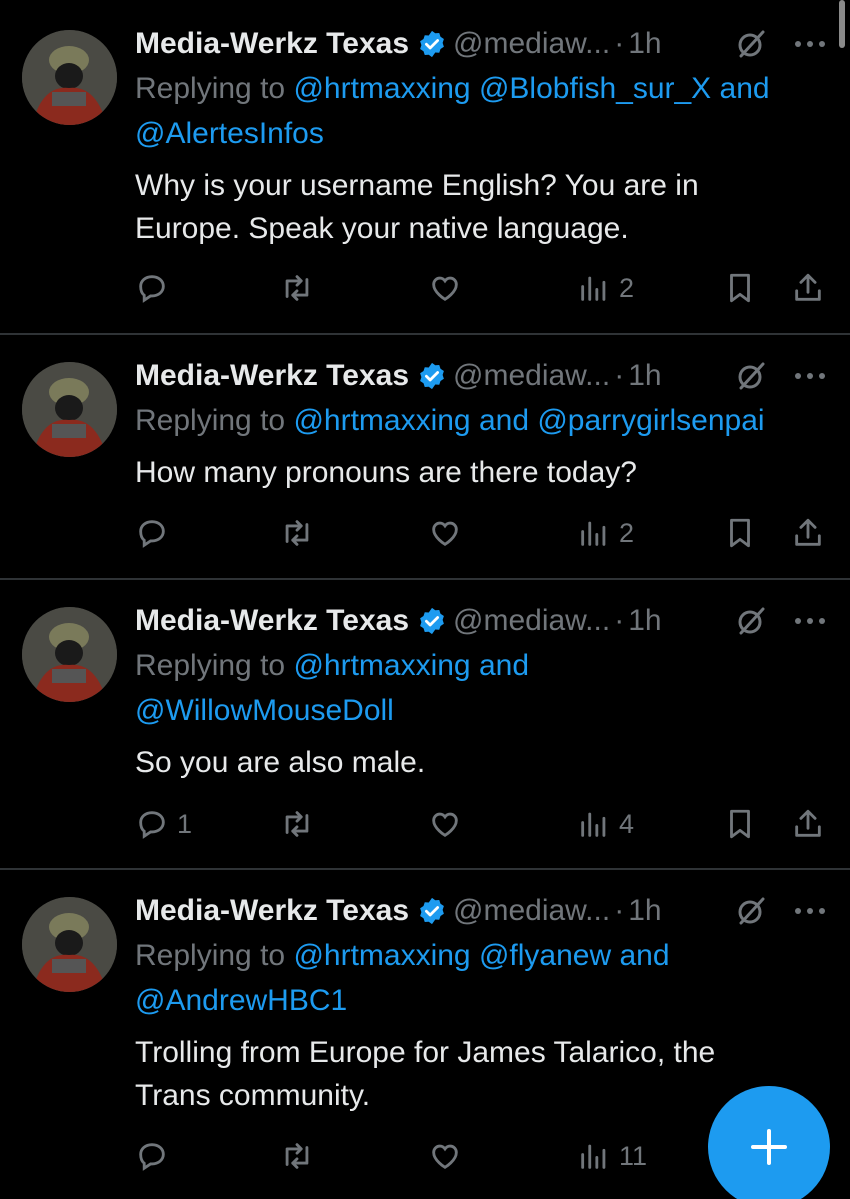  I want to click on replying-to: Replying to @hrtmaxxing @flyanew and, so click(482, 955).